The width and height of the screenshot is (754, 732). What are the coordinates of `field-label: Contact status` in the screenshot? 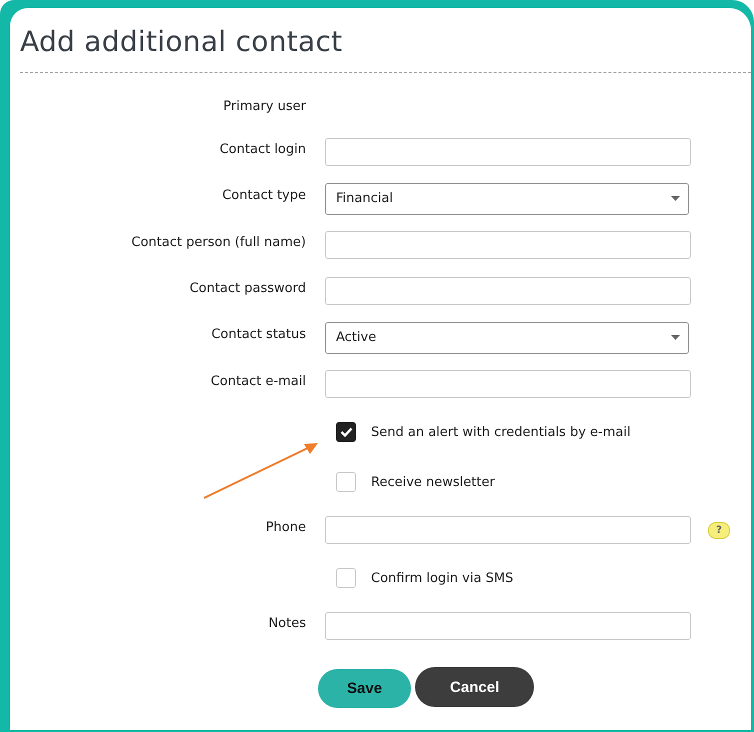 It's located at (258, 334).